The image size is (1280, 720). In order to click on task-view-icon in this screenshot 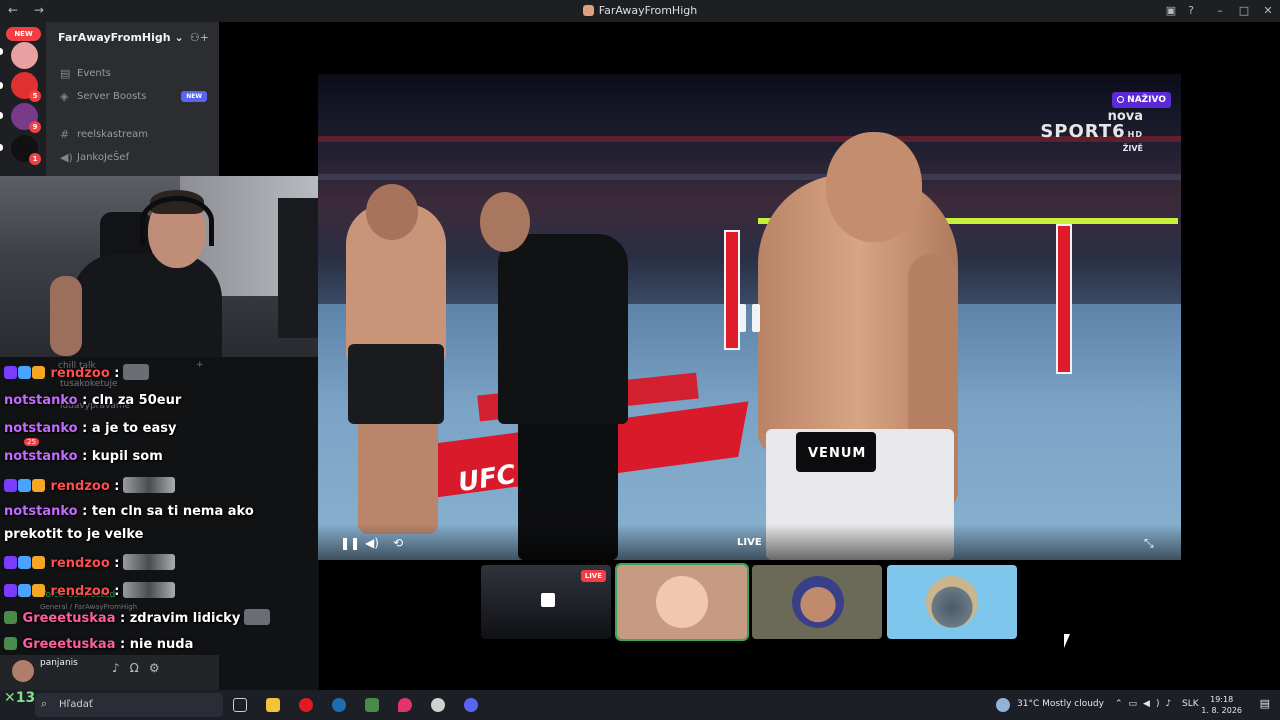, I will do `click(240, 705)`.